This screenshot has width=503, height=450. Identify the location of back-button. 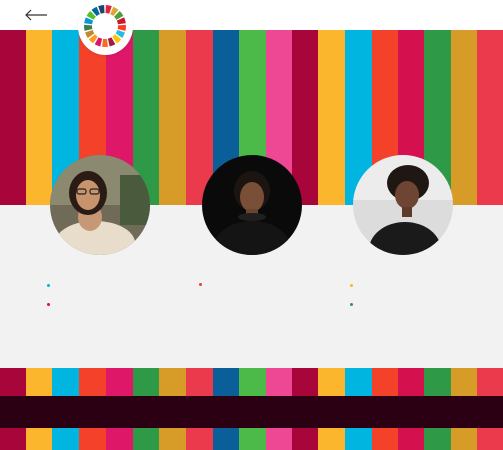
(35, 15).